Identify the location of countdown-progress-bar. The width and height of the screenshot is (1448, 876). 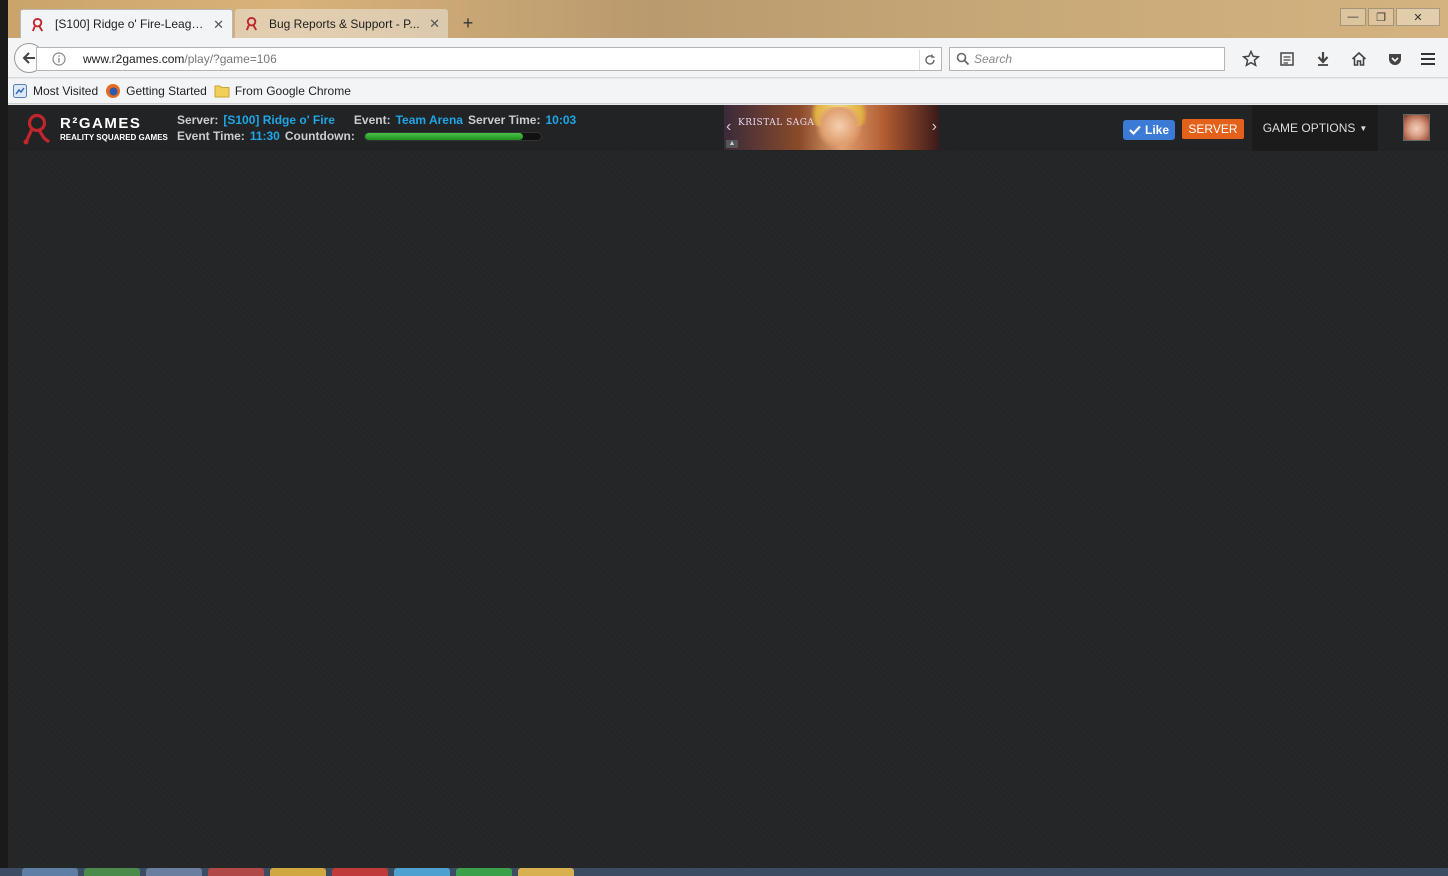
(452, 136).